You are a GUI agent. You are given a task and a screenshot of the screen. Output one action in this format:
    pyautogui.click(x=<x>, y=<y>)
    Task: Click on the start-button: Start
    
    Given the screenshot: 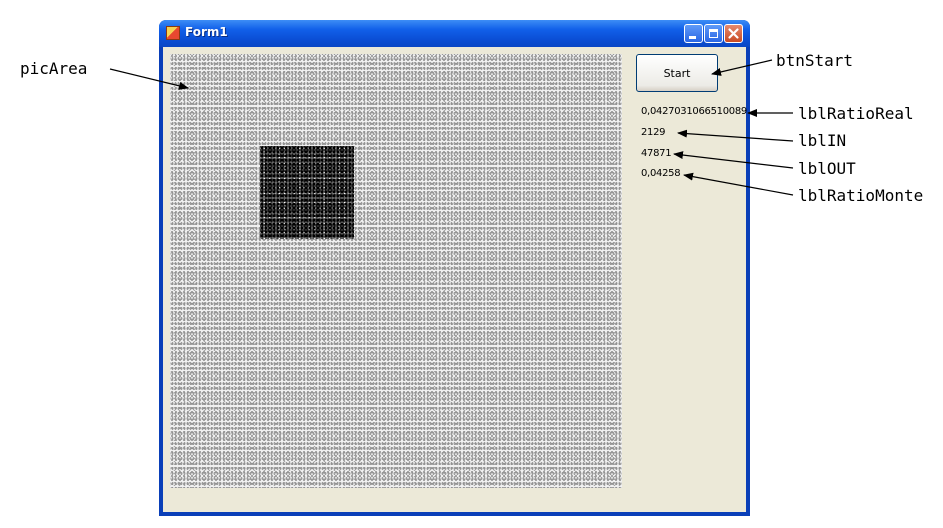 What is the action you would take?
    pyautogui.click(x=677, y=73)
    